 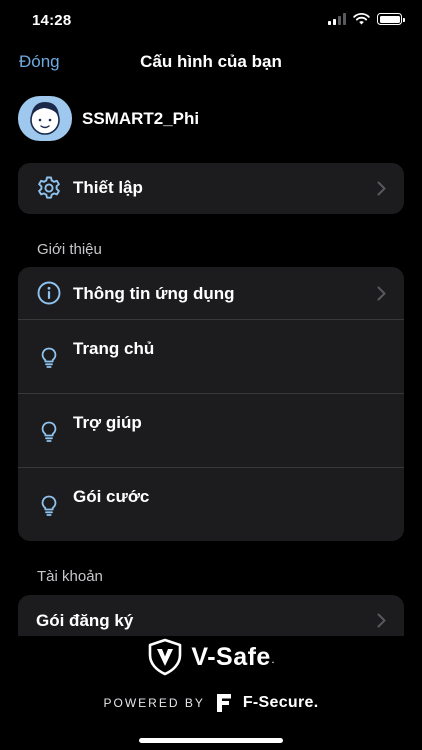 What do you see at coordinates (114, 348) in the screenshot?
I see `list-item-label: Trang chủ` at bounding box center [114, 348].